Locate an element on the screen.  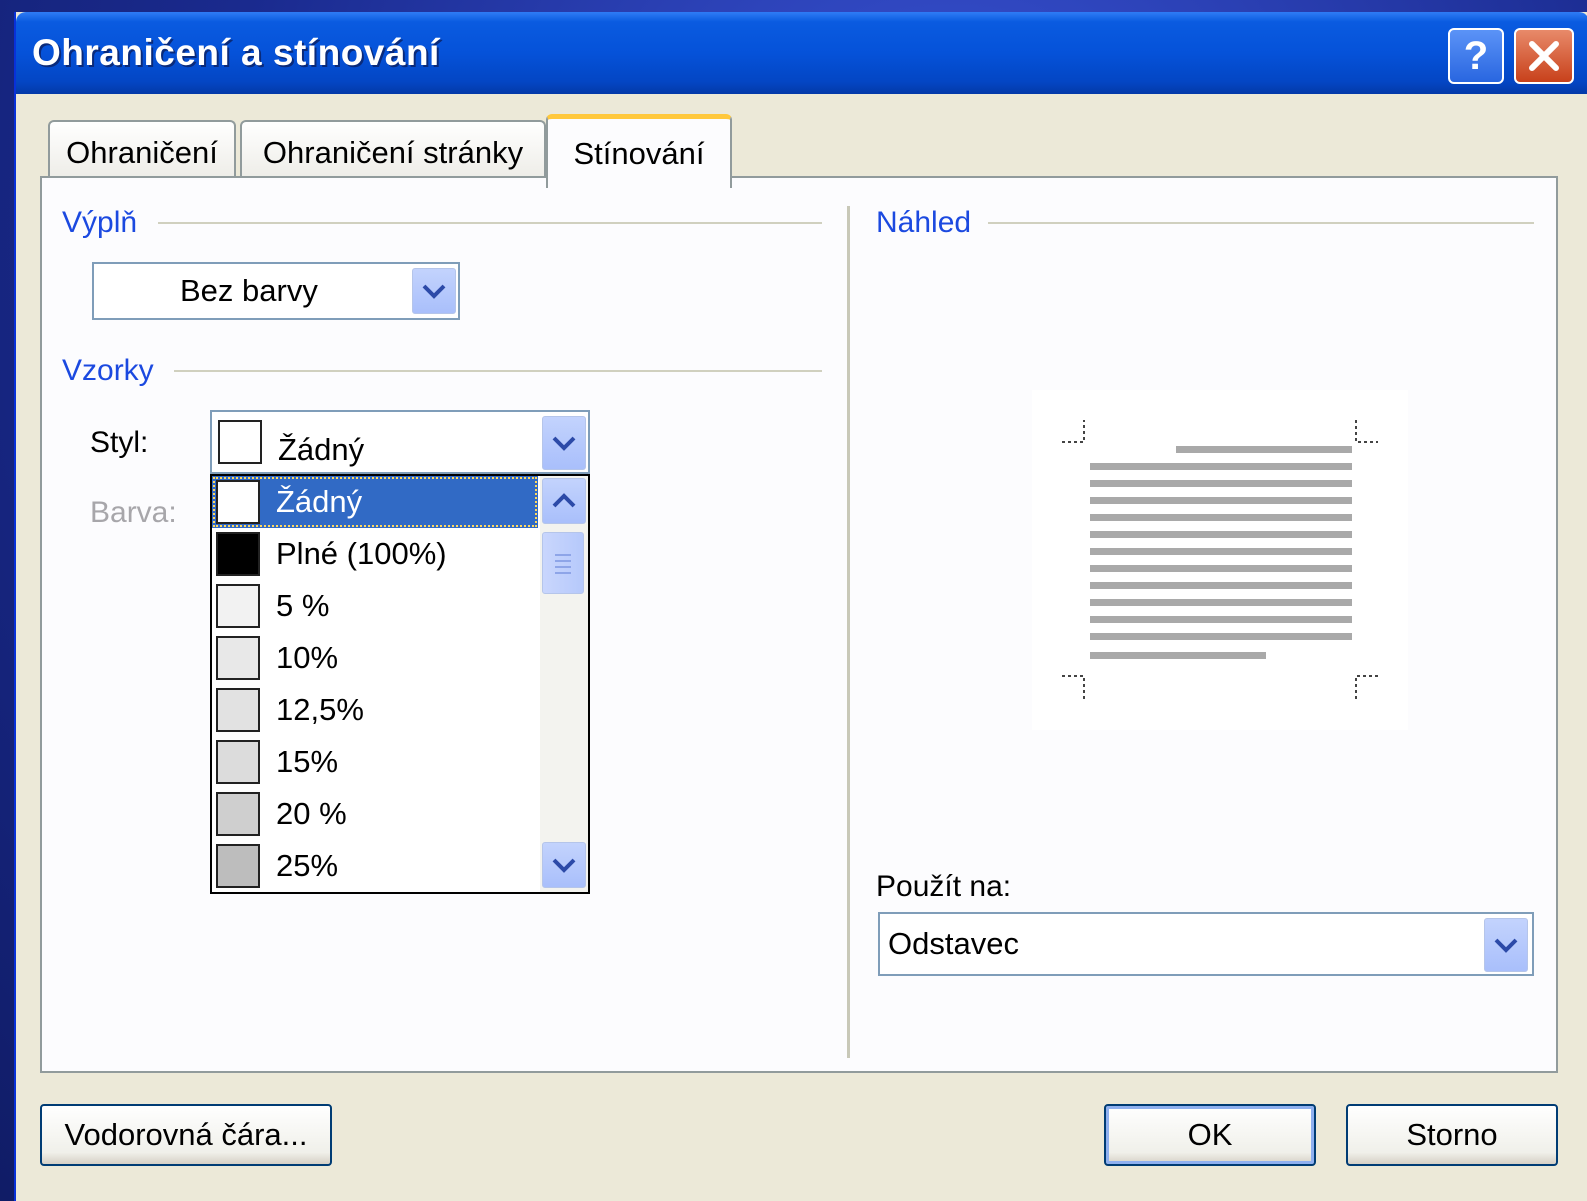
apply-to-dropdown-button is located at coordinates (1506, 945).